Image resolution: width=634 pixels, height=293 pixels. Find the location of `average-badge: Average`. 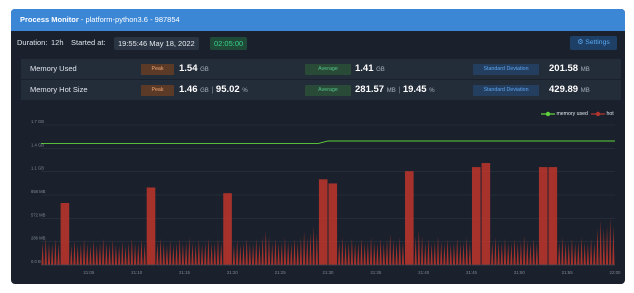

average-badge: Average is located at coordinates (328, 90).